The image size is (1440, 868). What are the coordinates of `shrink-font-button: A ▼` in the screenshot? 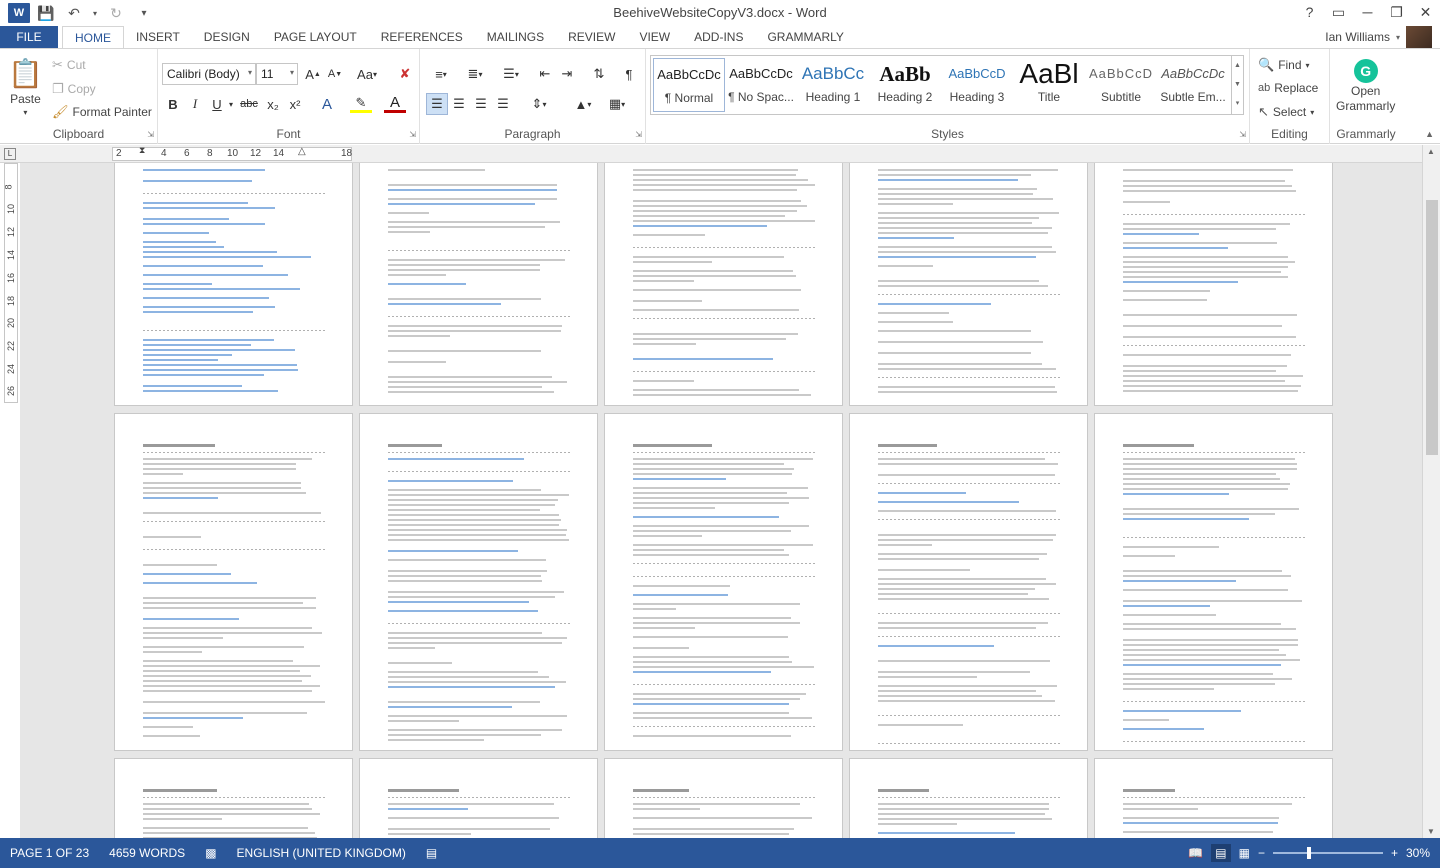 It's located at (335, 74).